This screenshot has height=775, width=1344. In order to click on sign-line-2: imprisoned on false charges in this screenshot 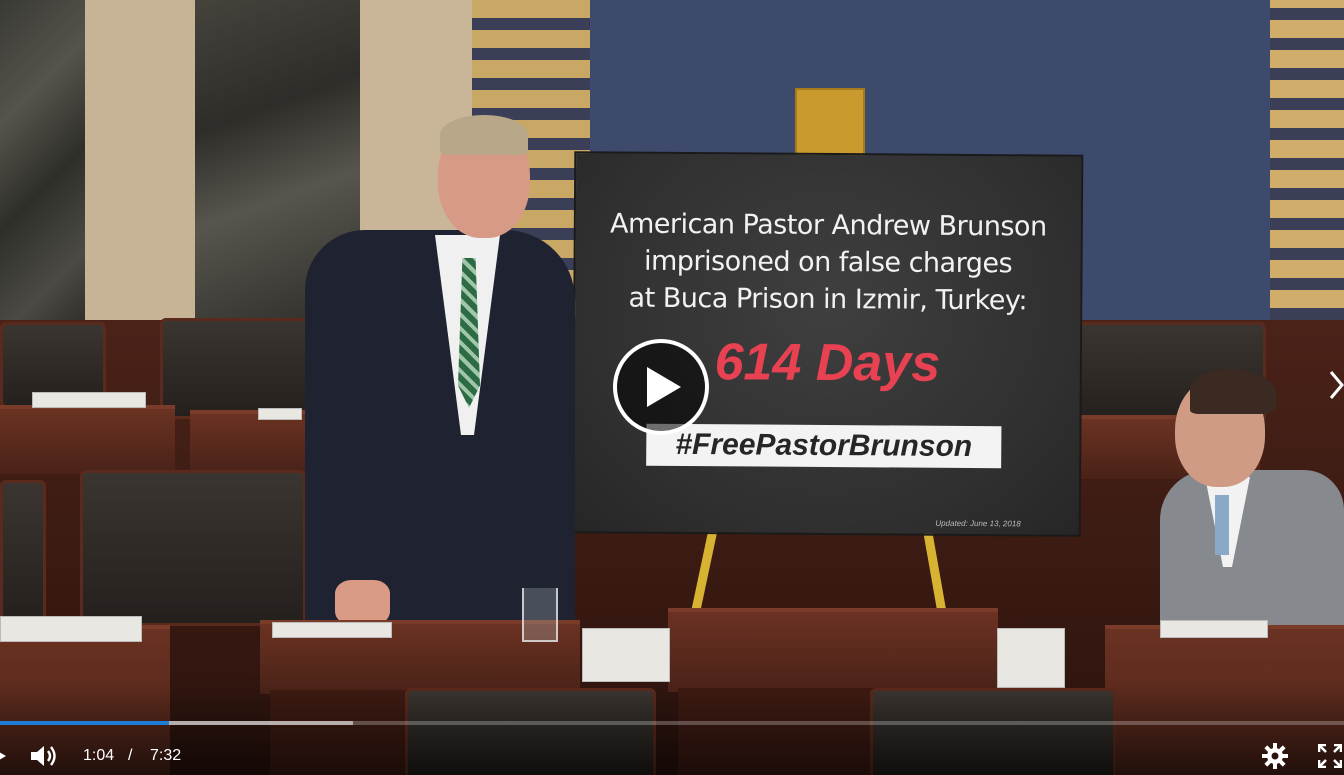, I will do `click(828, 262)`.